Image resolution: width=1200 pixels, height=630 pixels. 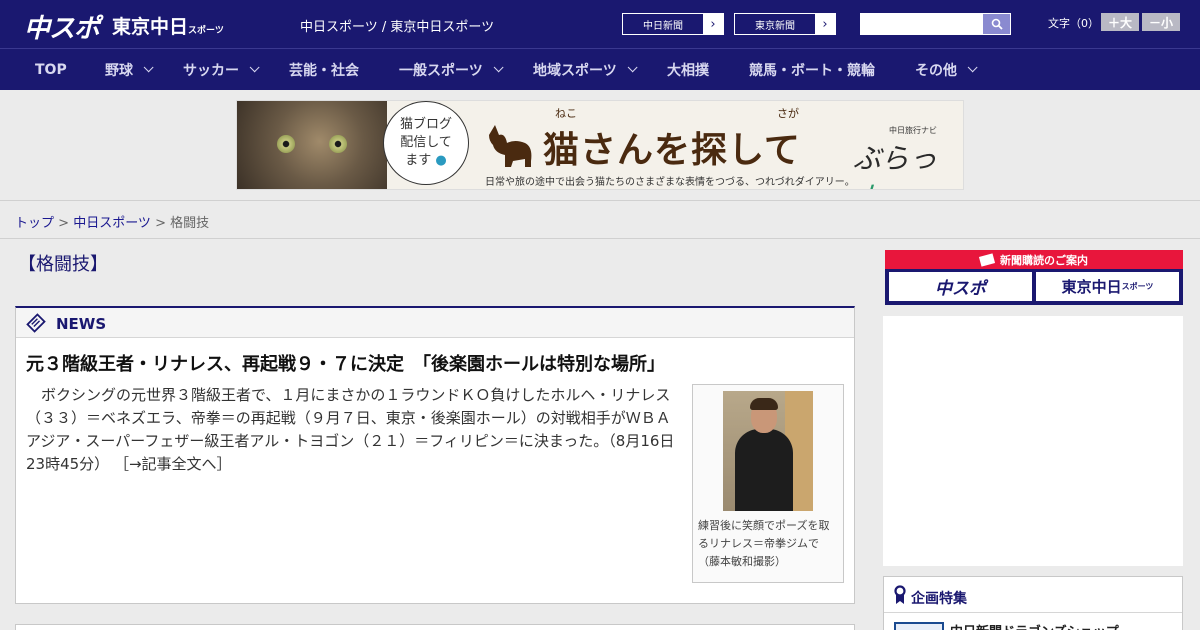 I want to click on bubble-line: 配信して, so click(x=426, y=142).